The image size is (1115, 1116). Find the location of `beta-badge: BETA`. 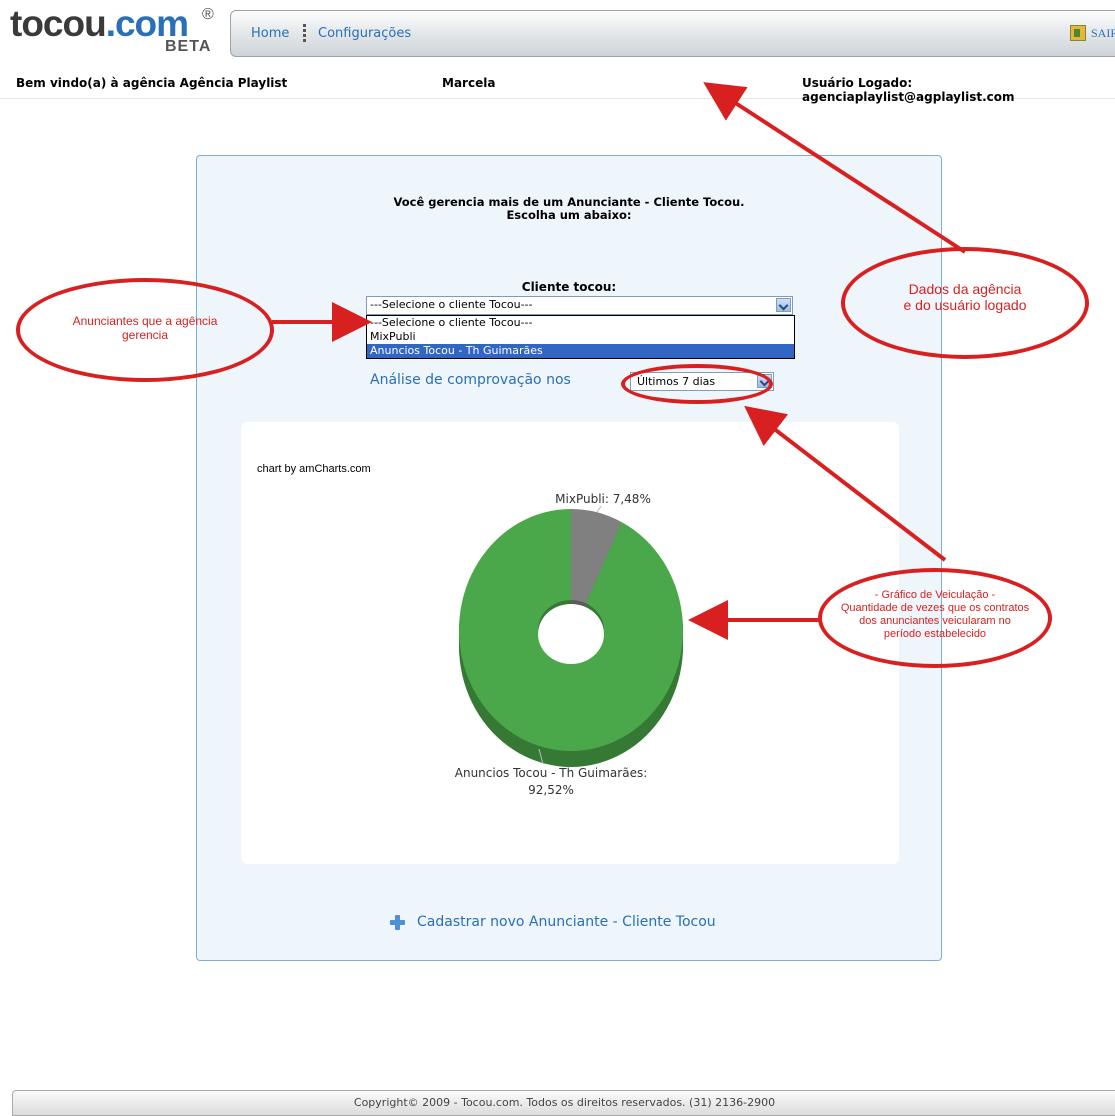

beta-badge: BETA is located at coordinates (188, 46).